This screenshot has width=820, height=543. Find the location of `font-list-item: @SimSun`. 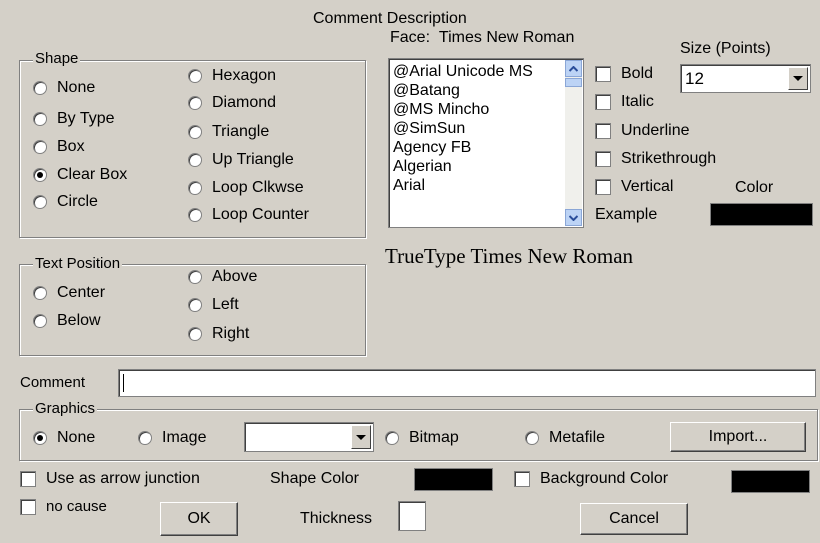

font-list-item: @SimSun is located at coordinates (477, 128).